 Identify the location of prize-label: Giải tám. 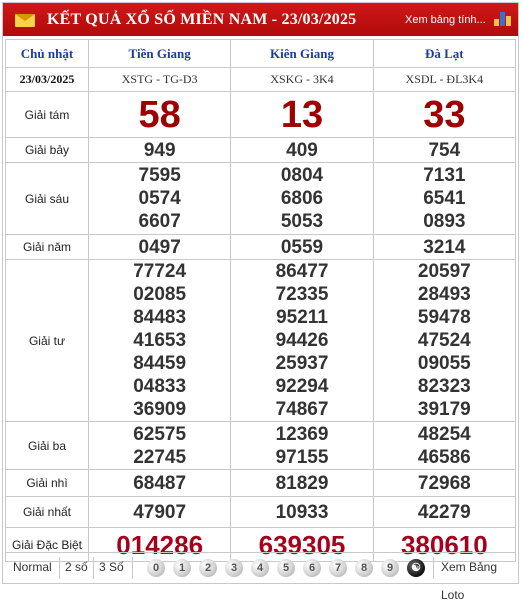
(47, 114).